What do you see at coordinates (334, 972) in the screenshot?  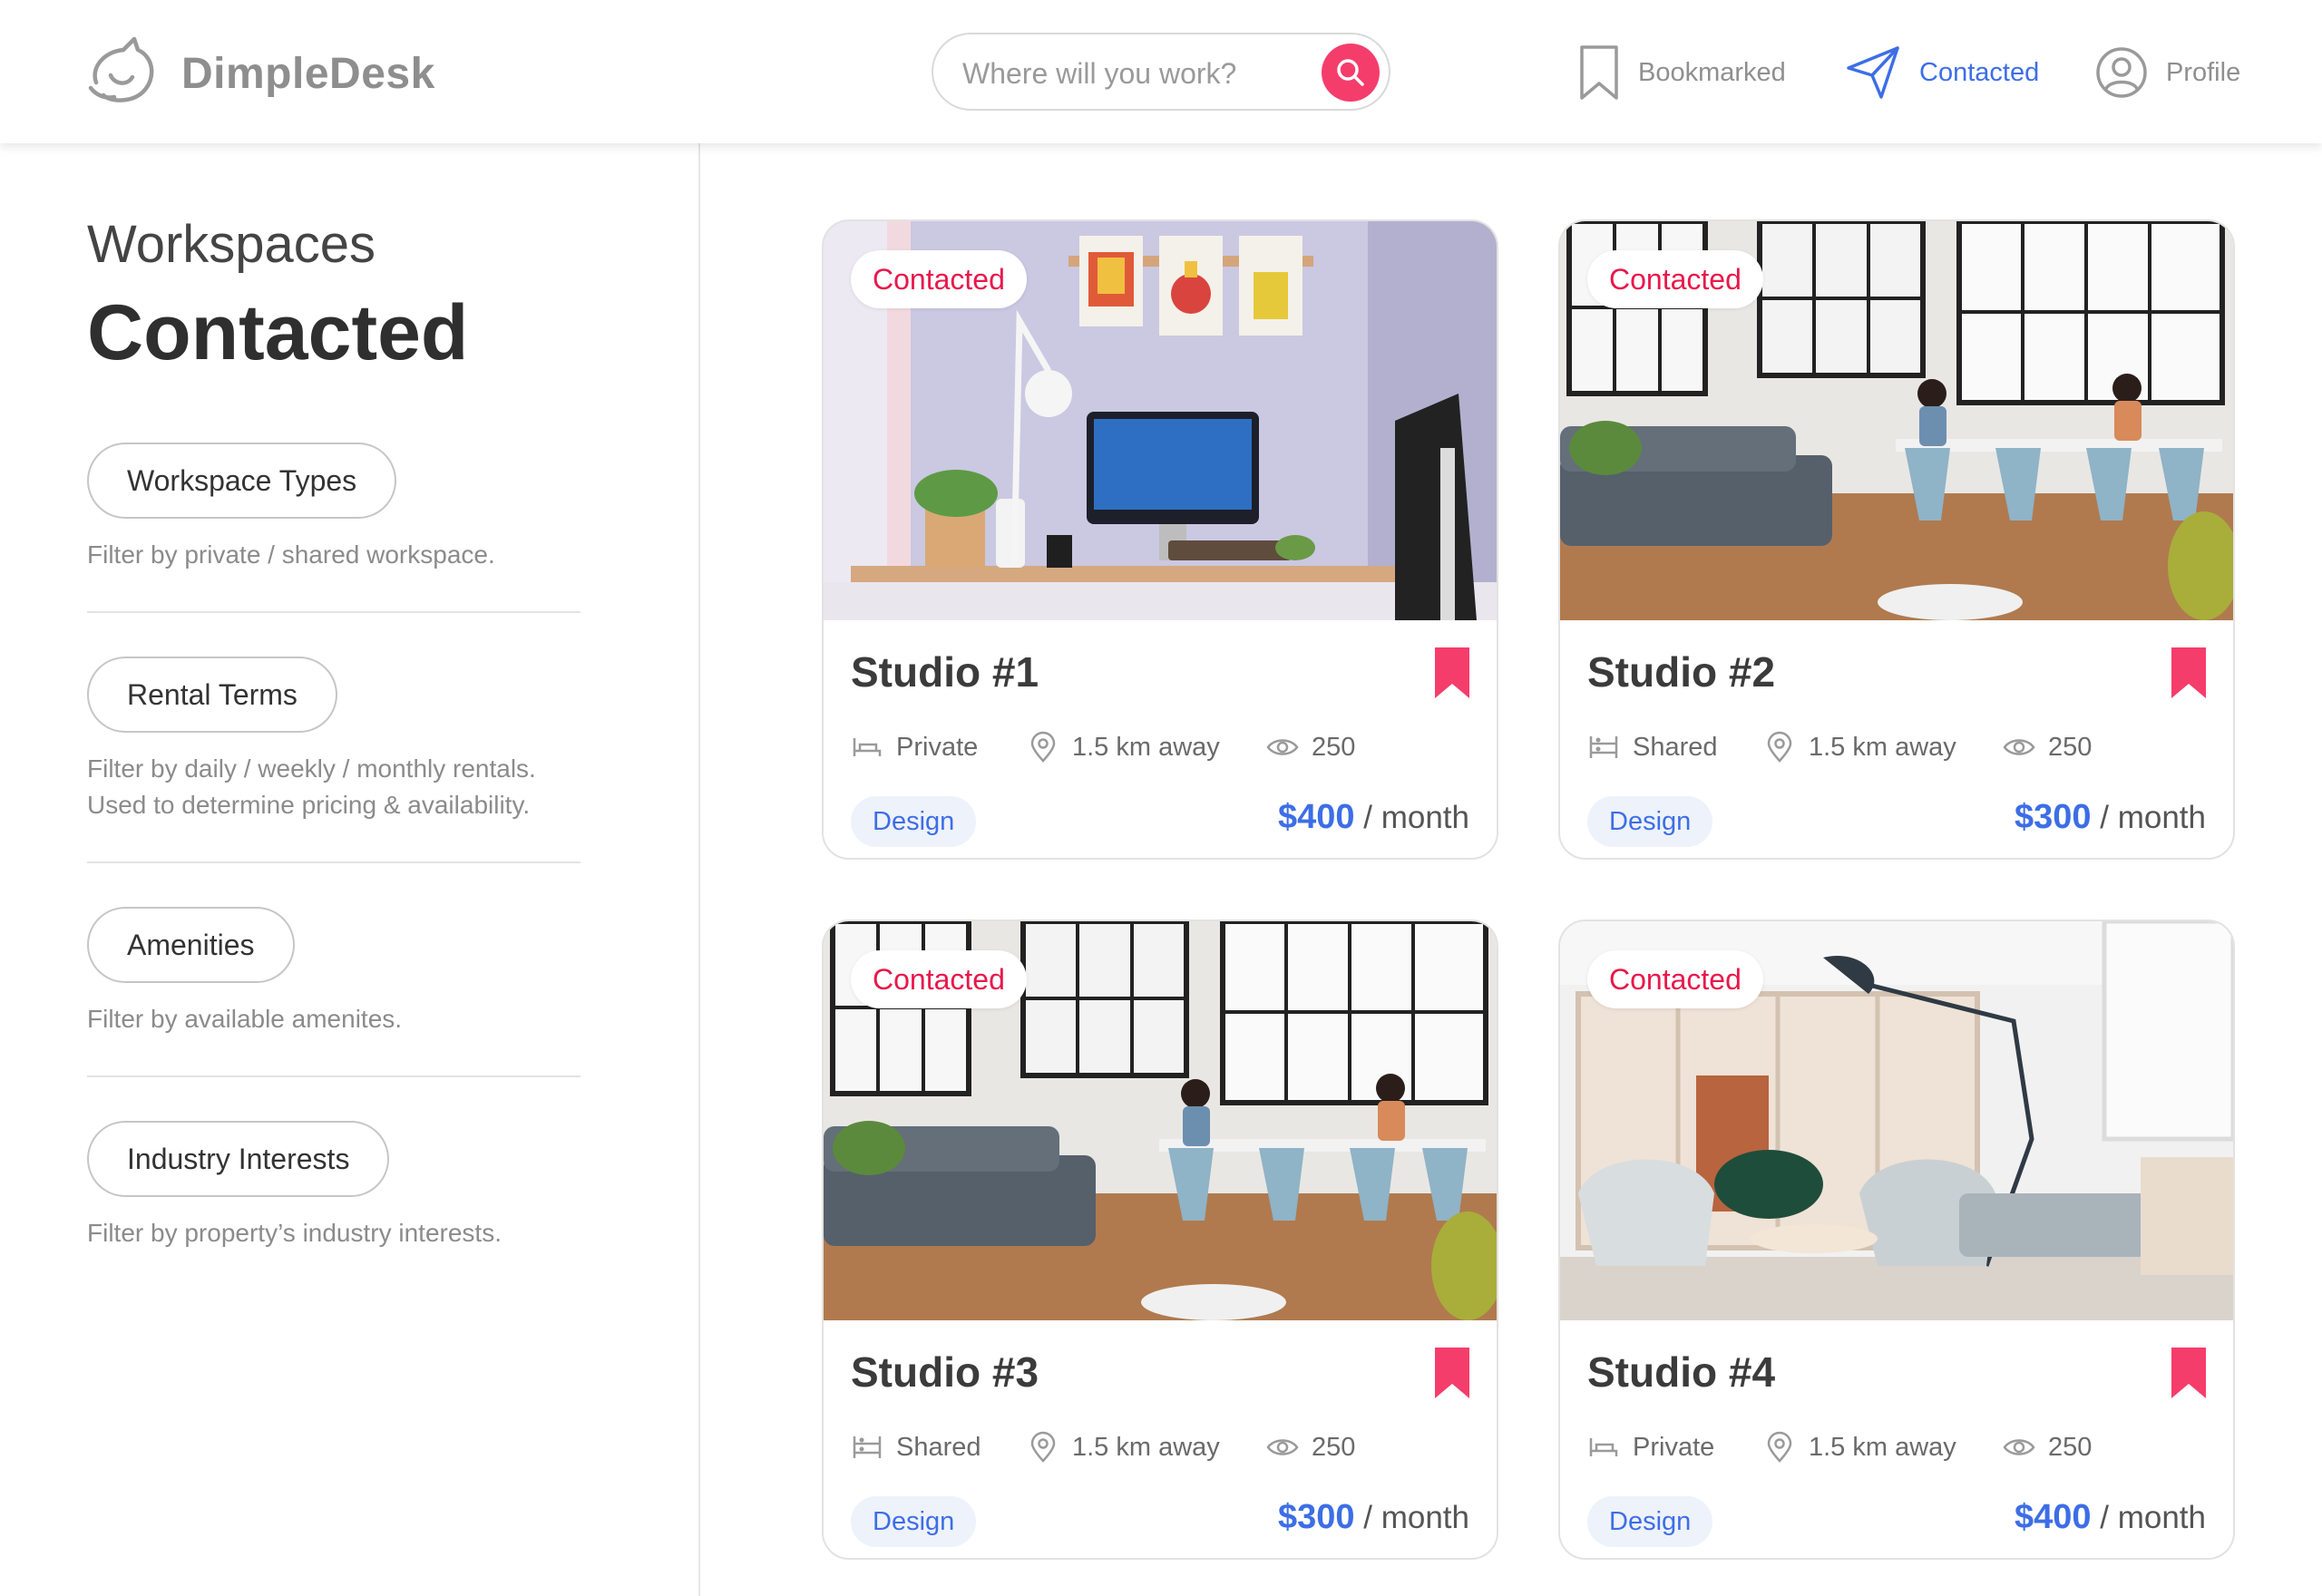 I see `filter-amenities: Amenities Filter by available amenites.` at bounding box center [334, 972].